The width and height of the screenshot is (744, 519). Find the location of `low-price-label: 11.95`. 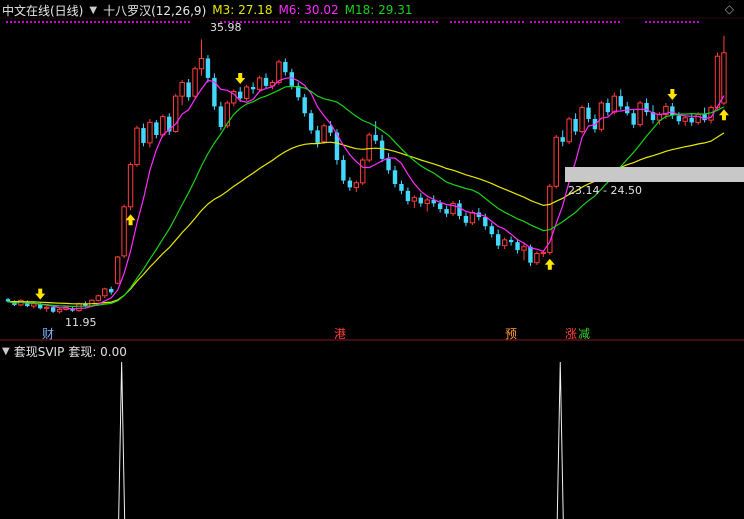

low-price-label: 11.95 is located at coordinates (81, 322).